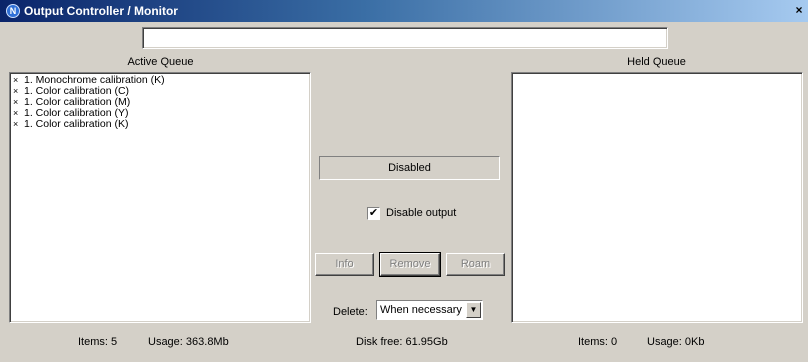 The image size is (808, 362). What do you see at coordinates (101, 11) in the screenshot?
I see `window-title: Output Controller / Monitor` at bounding box center [101, 11].